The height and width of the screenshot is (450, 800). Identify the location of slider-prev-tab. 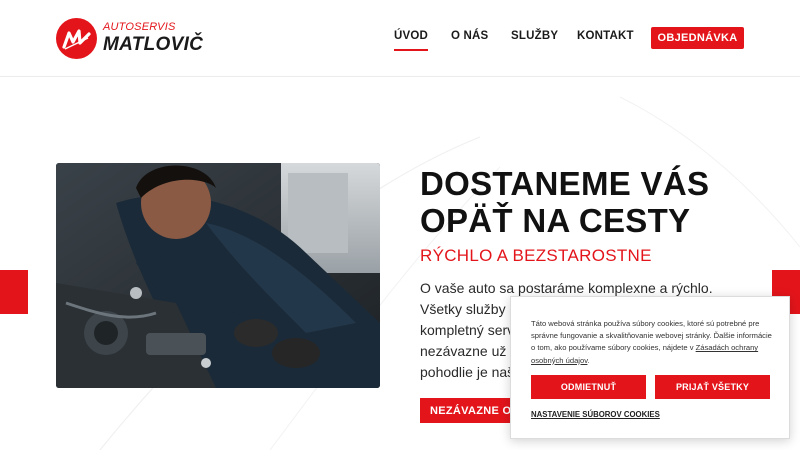
(14, 292).